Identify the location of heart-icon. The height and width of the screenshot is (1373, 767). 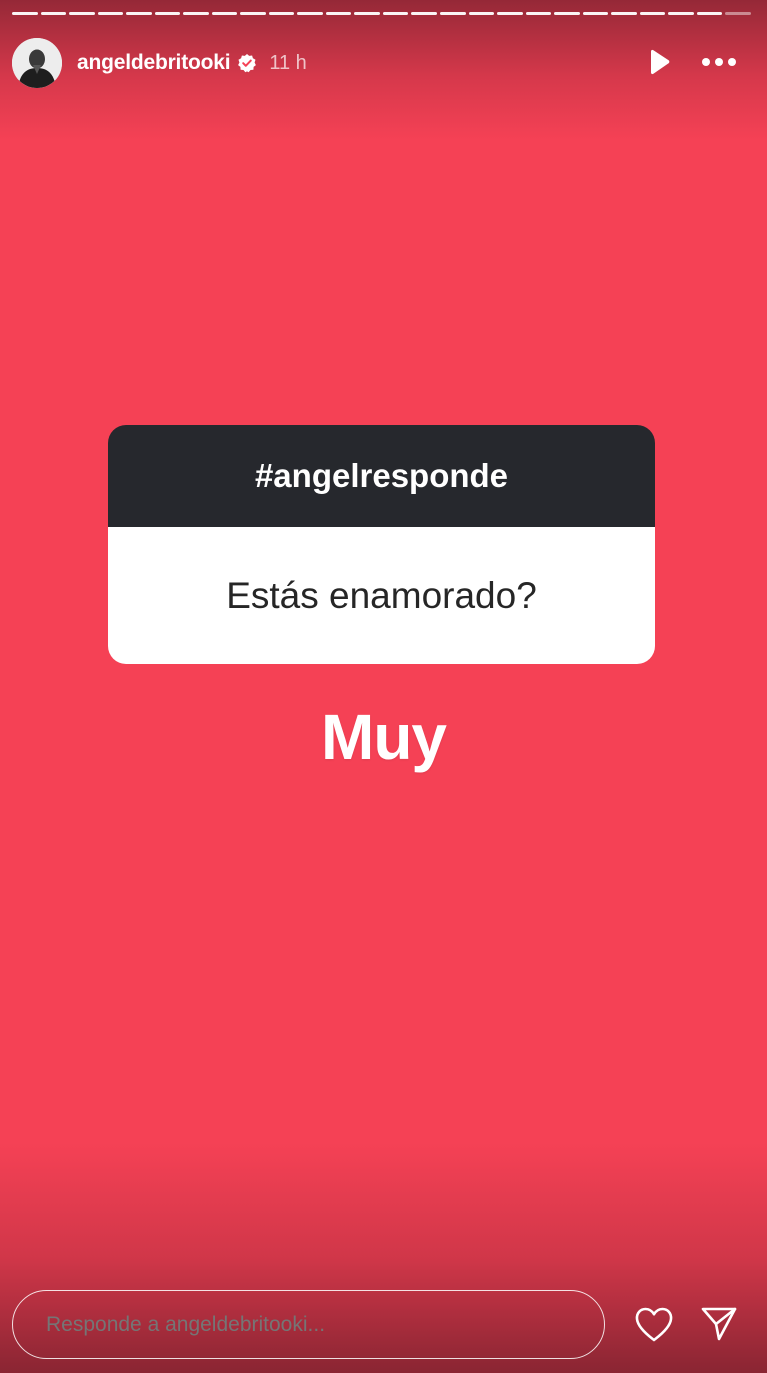
(654, 1325).